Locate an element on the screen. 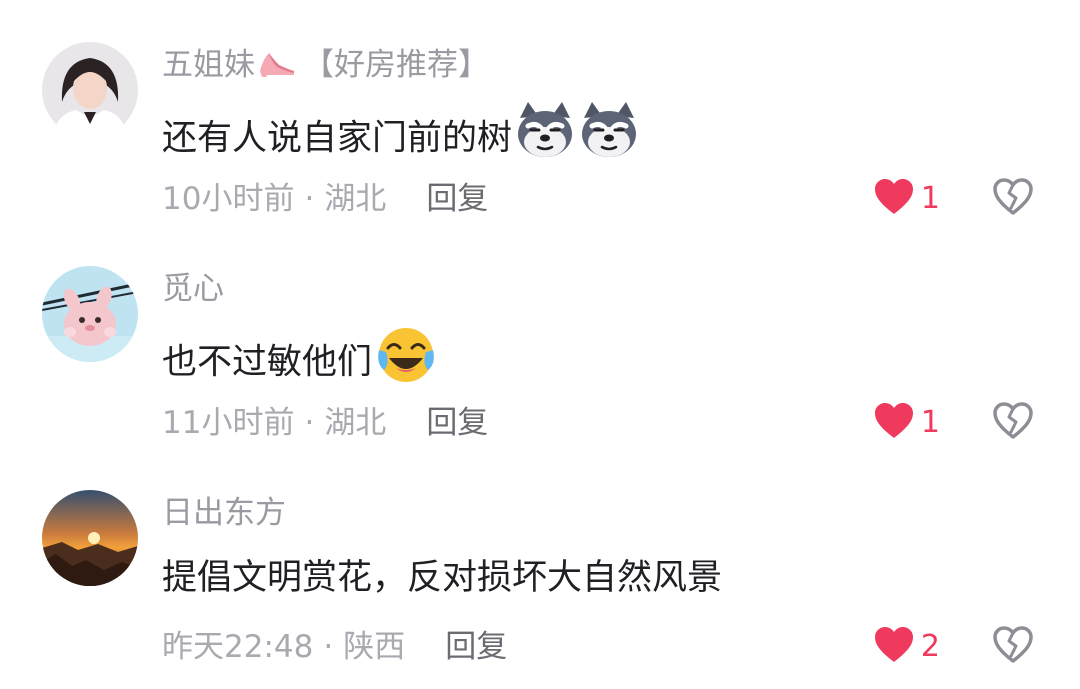 The image size is (1080, 689). like-button: 2 is located at coordinates (906, 647).